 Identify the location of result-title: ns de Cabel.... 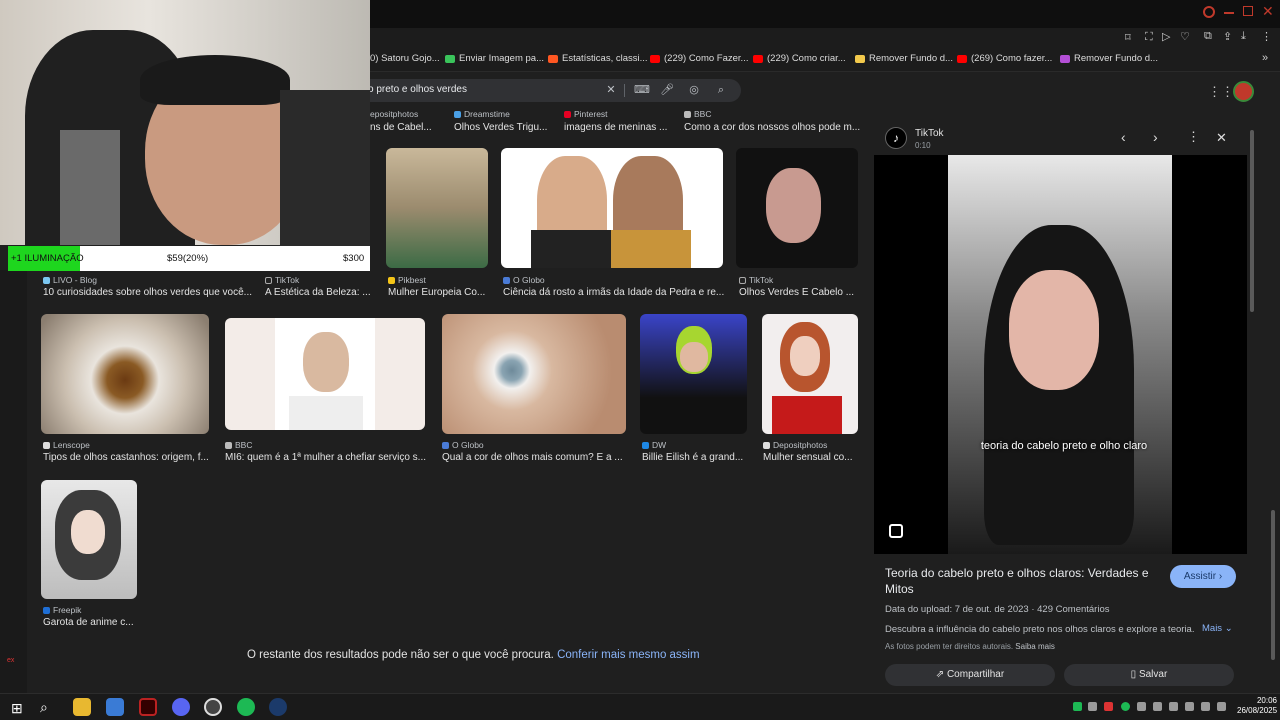
(410, 127).